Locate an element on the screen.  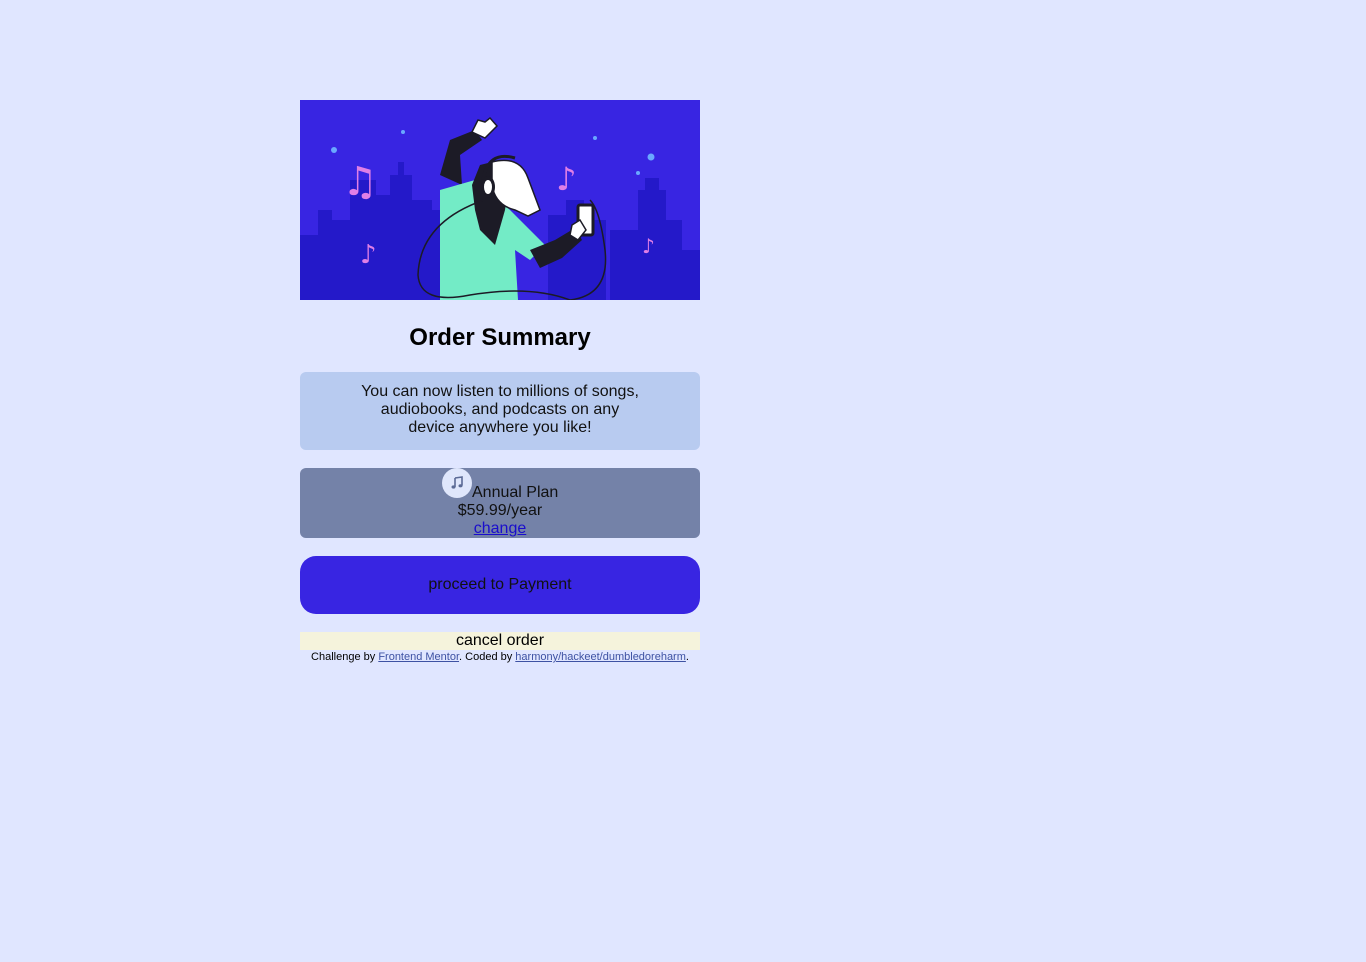
change-plan-wrapper: change is located at coordinates (500, 529).